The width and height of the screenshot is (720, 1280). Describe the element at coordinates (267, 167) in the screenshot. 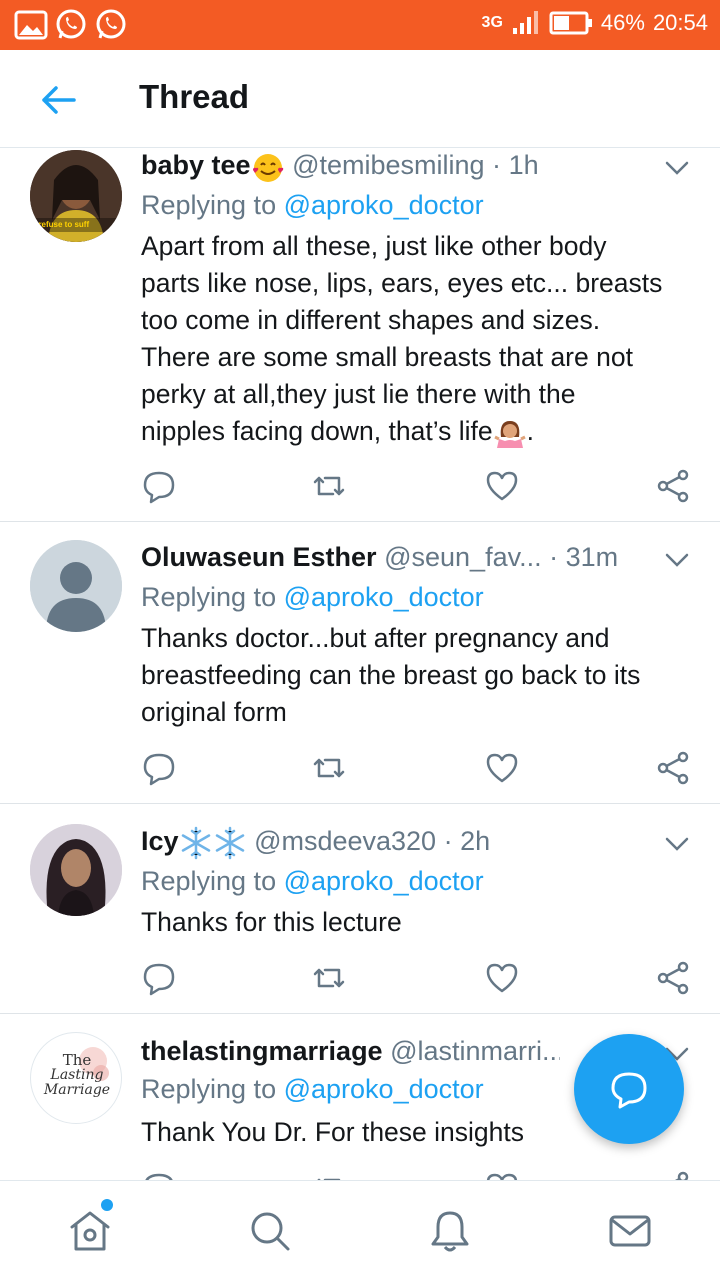

I see `smiling-face-with-hearts-icon` at that location.